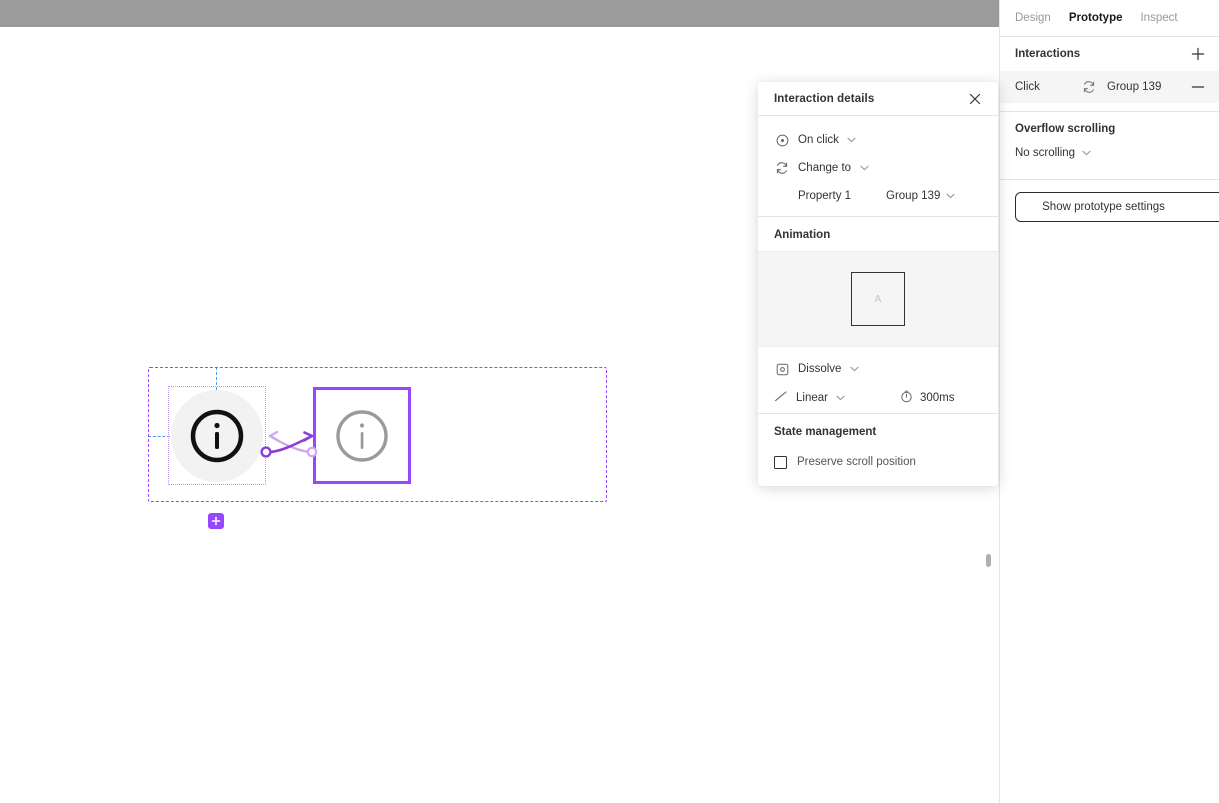 This screenshot has width=1219, height=803. What do you see at coordinates (782, 369) in the screenshot?
I see `dissolve-icon` at bounding box center [782, 369].